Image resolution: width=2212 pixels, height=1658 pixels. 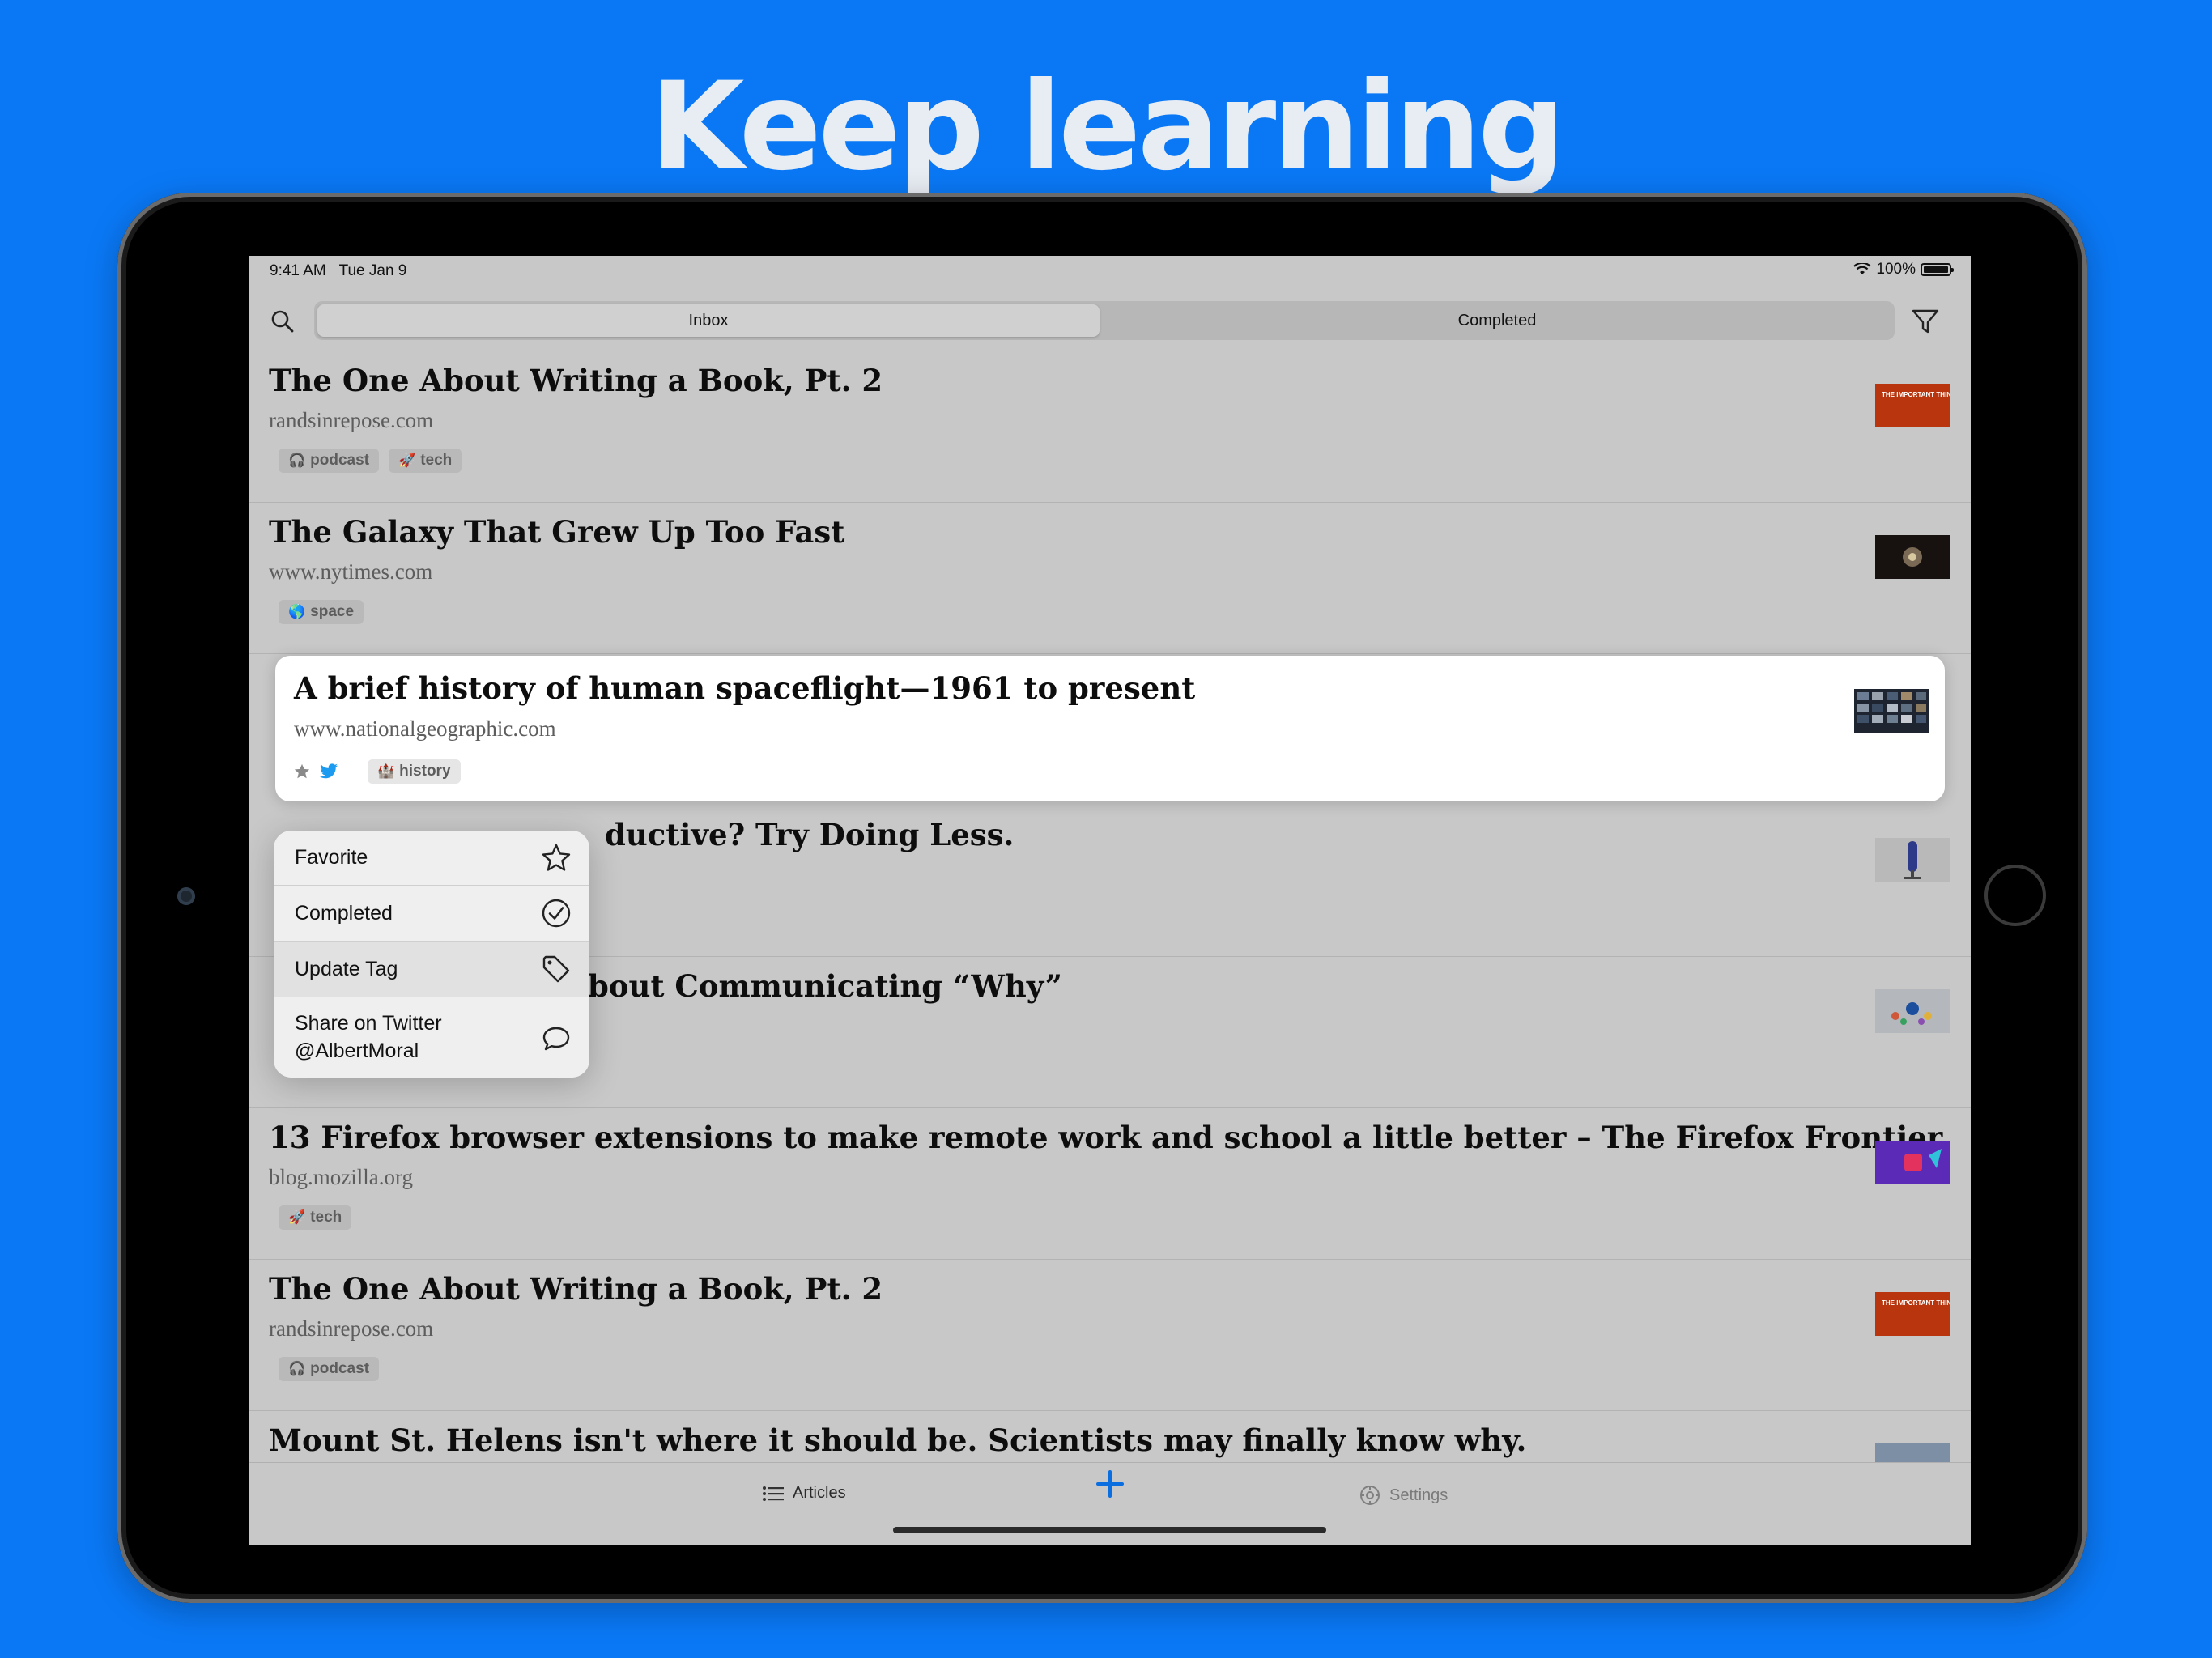 What do you see at coordinates (1863, 268) in the screenshot?
I see `wifi-icon` at bounding box center [1863, 268].